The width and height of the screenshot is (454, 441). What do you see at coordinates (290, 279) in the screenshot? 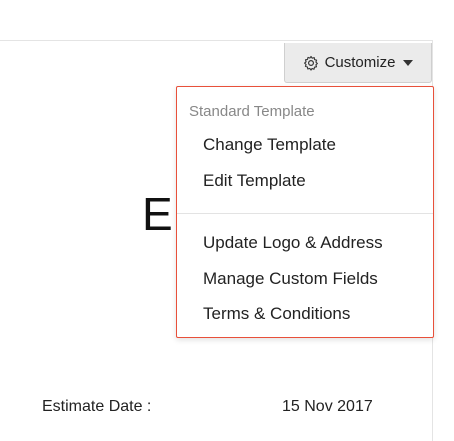
I see `menu-item-manage-custom-fields: Manage Custom Fields` at bounding box center [290, 279].